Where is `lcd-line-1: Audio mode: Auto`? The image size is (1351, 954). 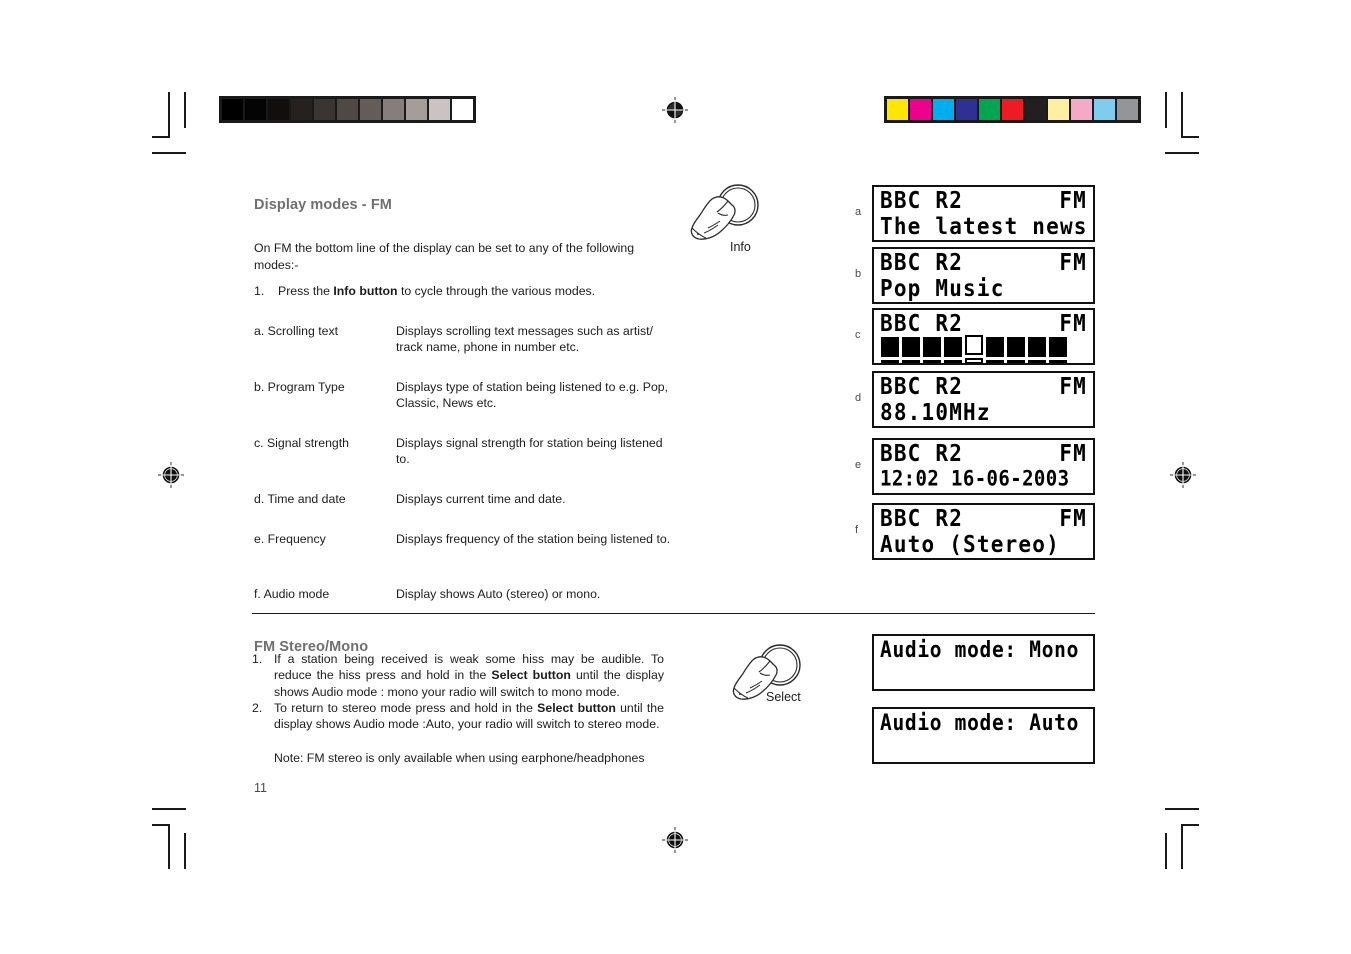 lcd-line-1: Audio mode: Auto is located at coordinates (983, 722).